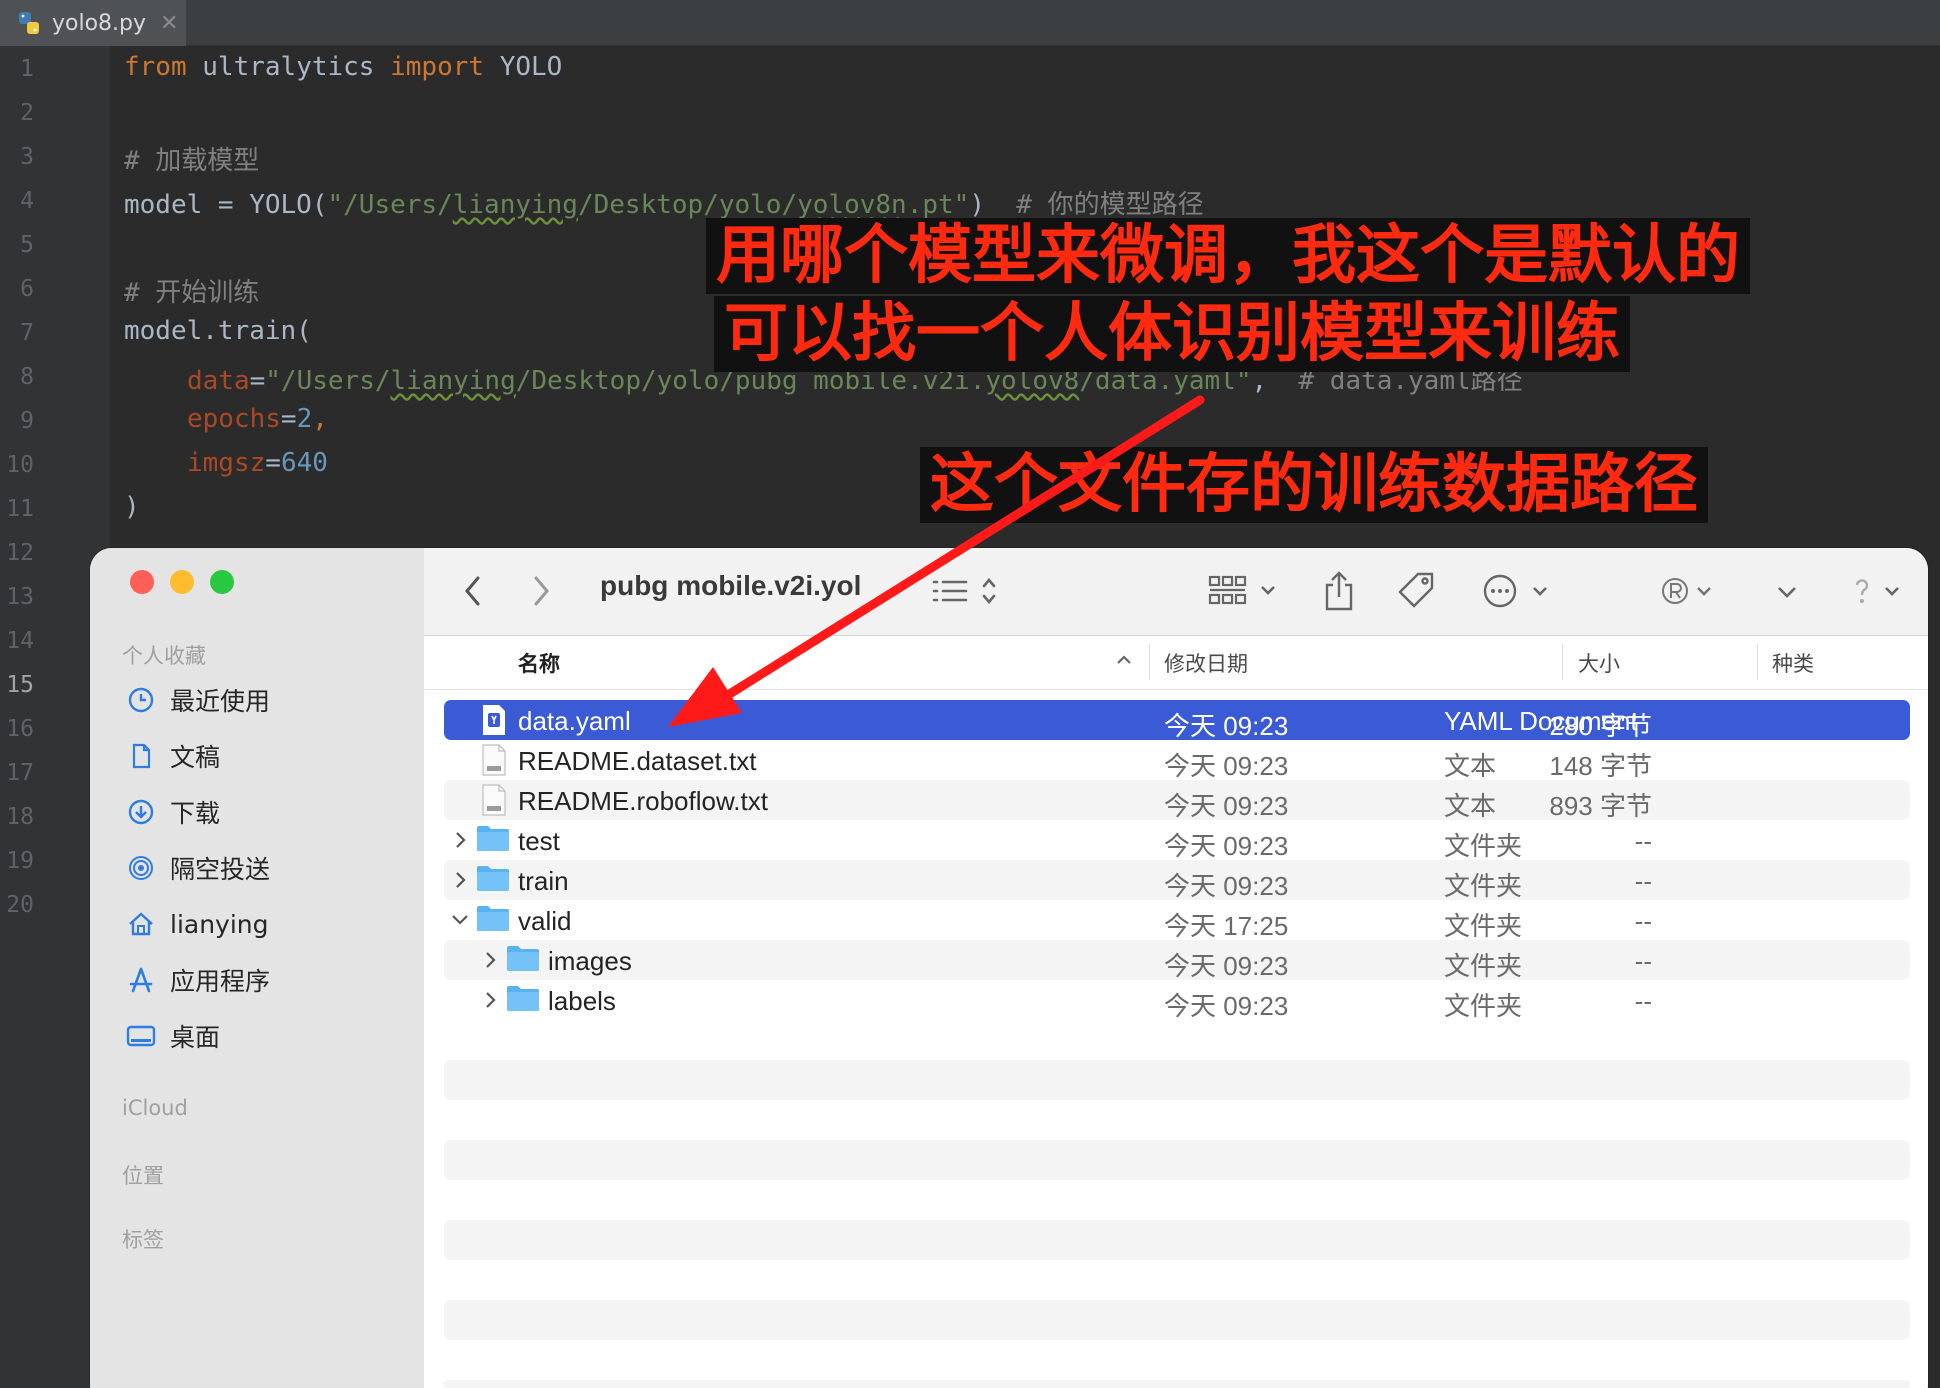 Image resolution: width=1940 pixels, height=1388 pixels. I want to click on red-arrow, so click(936, 561).